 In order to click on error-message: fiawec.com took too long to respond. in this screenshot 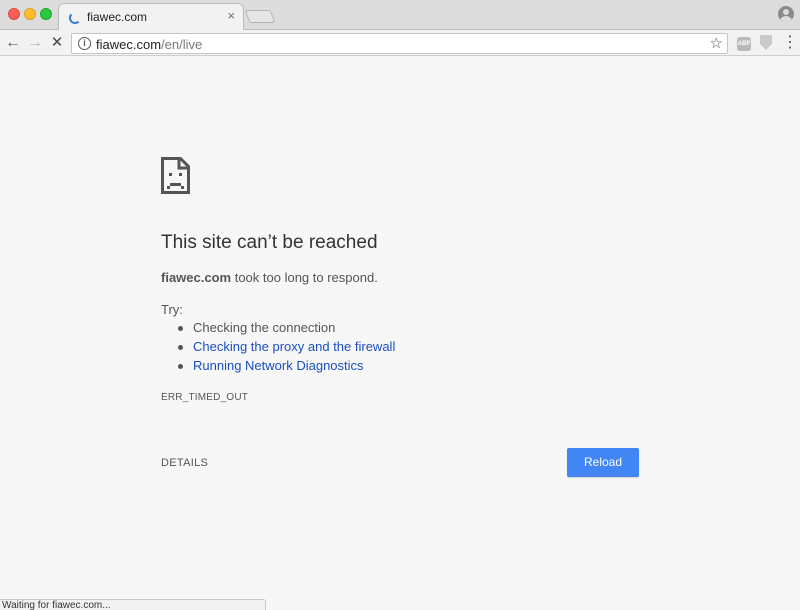, I will do `click(269, 277)`.